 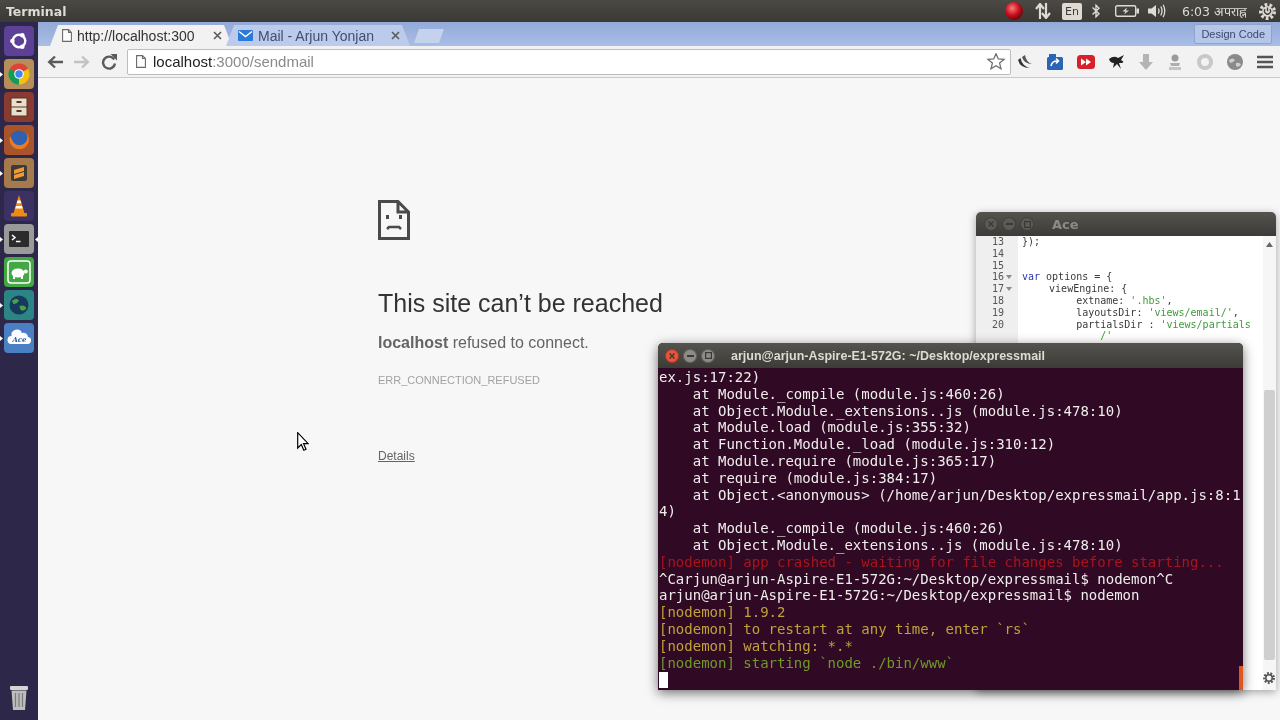 I want to click on back-icon, so click(x=55, y=61).